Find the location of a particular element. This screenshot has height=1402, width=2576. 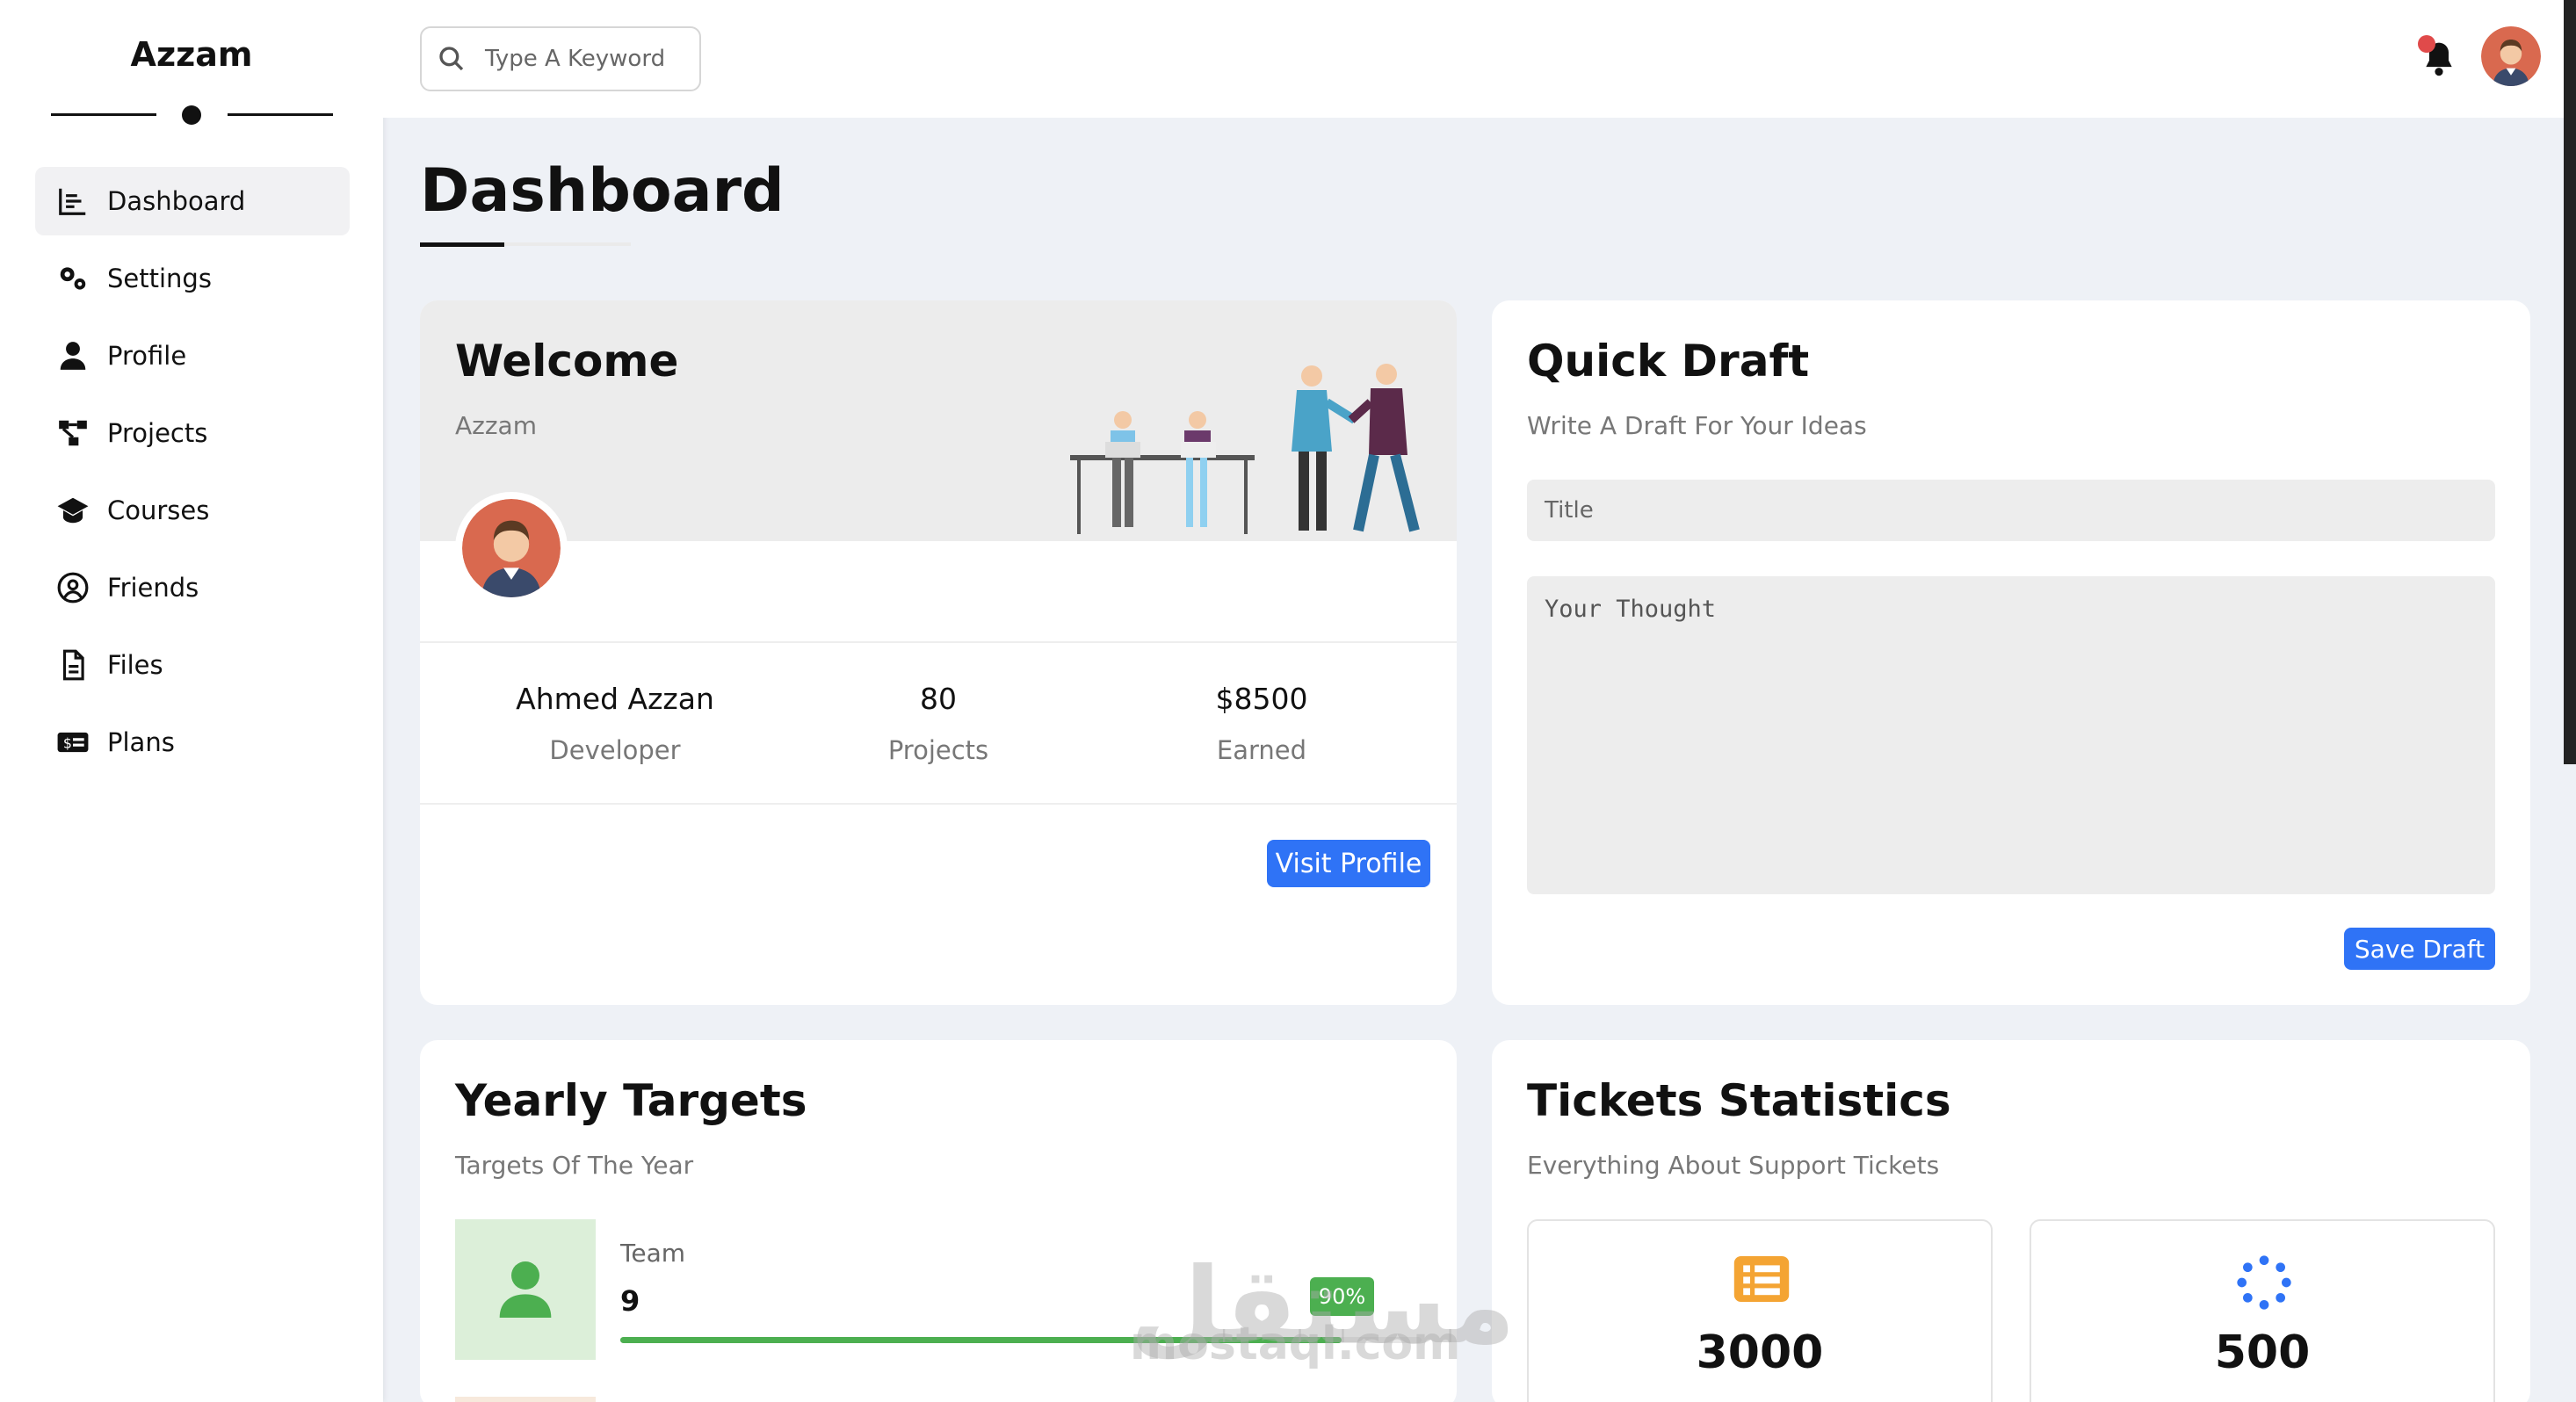

watermark-url: mostaql.com is located at coordinates (1295, 1344).